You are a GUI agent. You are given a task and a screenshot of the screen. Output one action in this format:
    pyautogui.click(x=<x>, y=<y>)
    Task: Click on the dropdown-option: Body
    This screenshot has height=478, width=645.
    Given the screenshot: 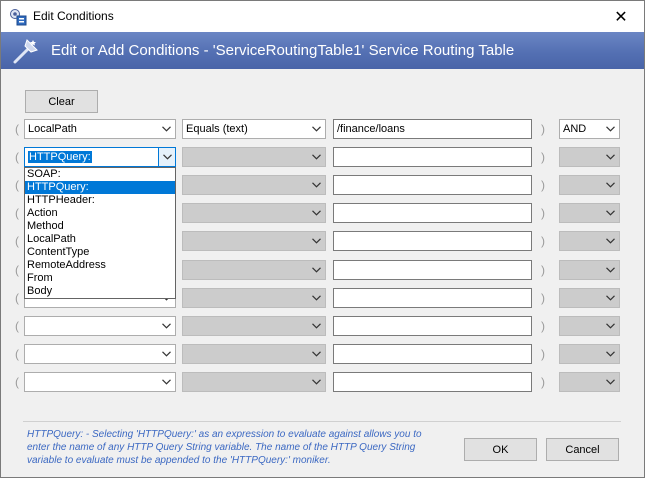 What is the action you would take?
    pyautogui.click(x=100, y=291)
    